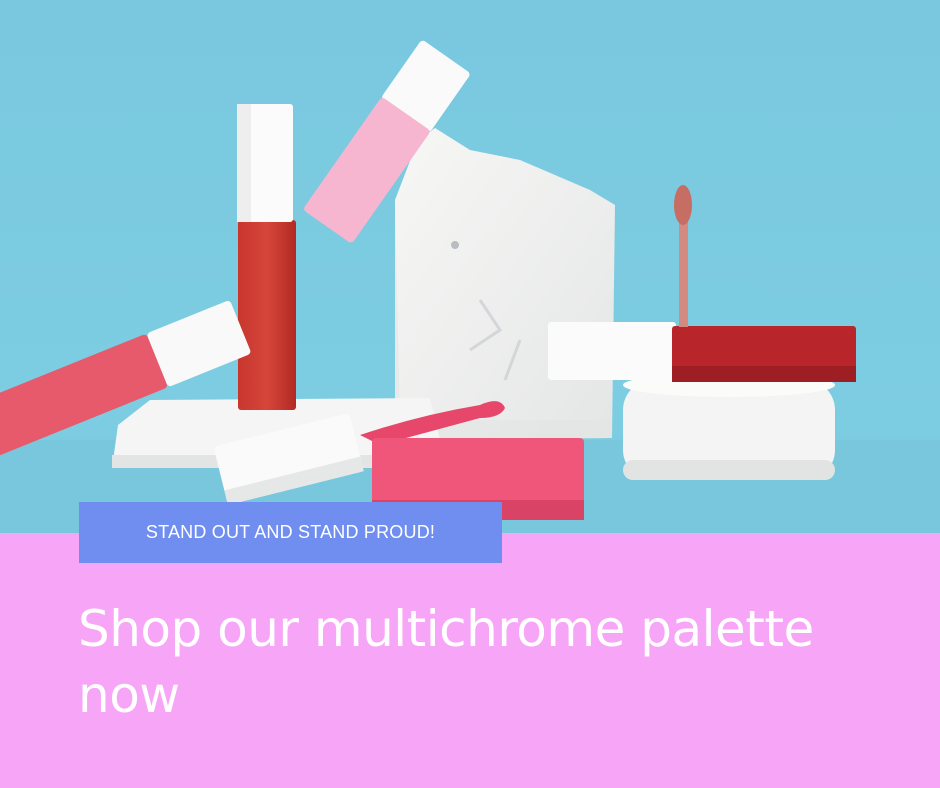  I want to click on lip-gloss-red-standing, so click(266, 257).